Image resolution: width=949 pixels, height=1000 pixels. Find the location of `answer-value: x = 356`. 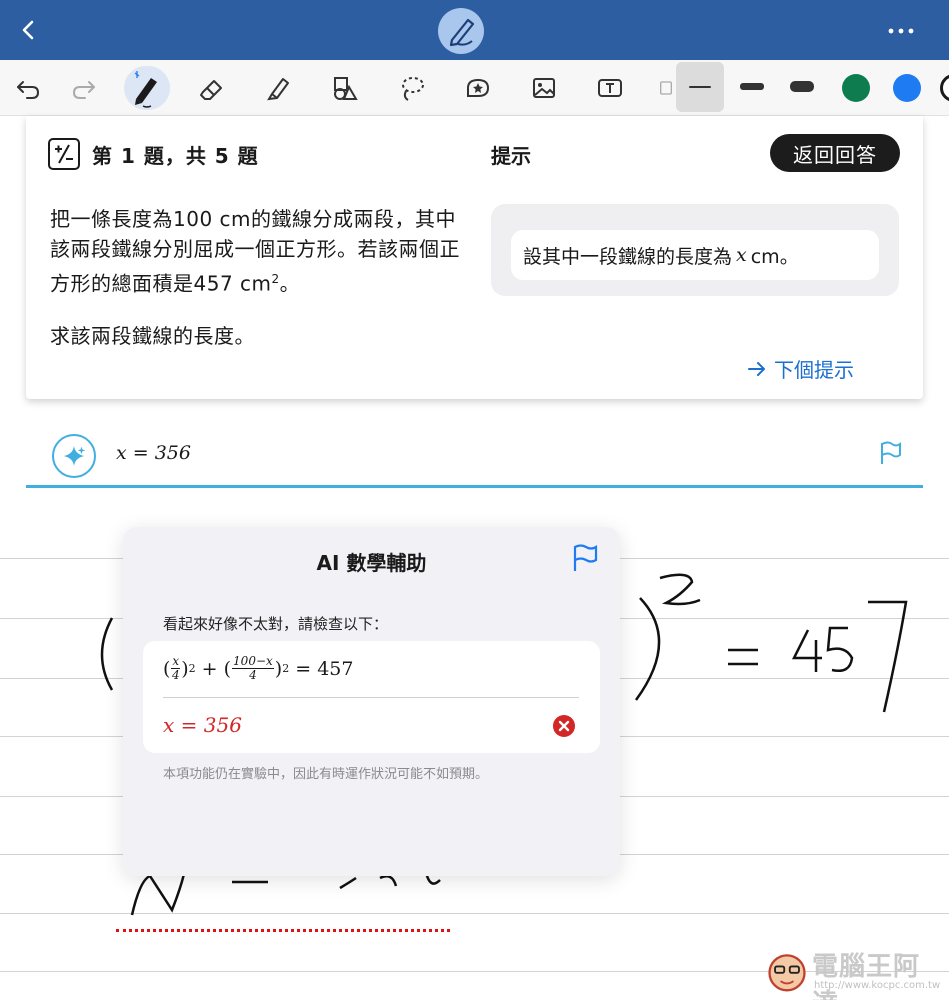

answer-value: x = 356 is located at coordinates (153, 453).